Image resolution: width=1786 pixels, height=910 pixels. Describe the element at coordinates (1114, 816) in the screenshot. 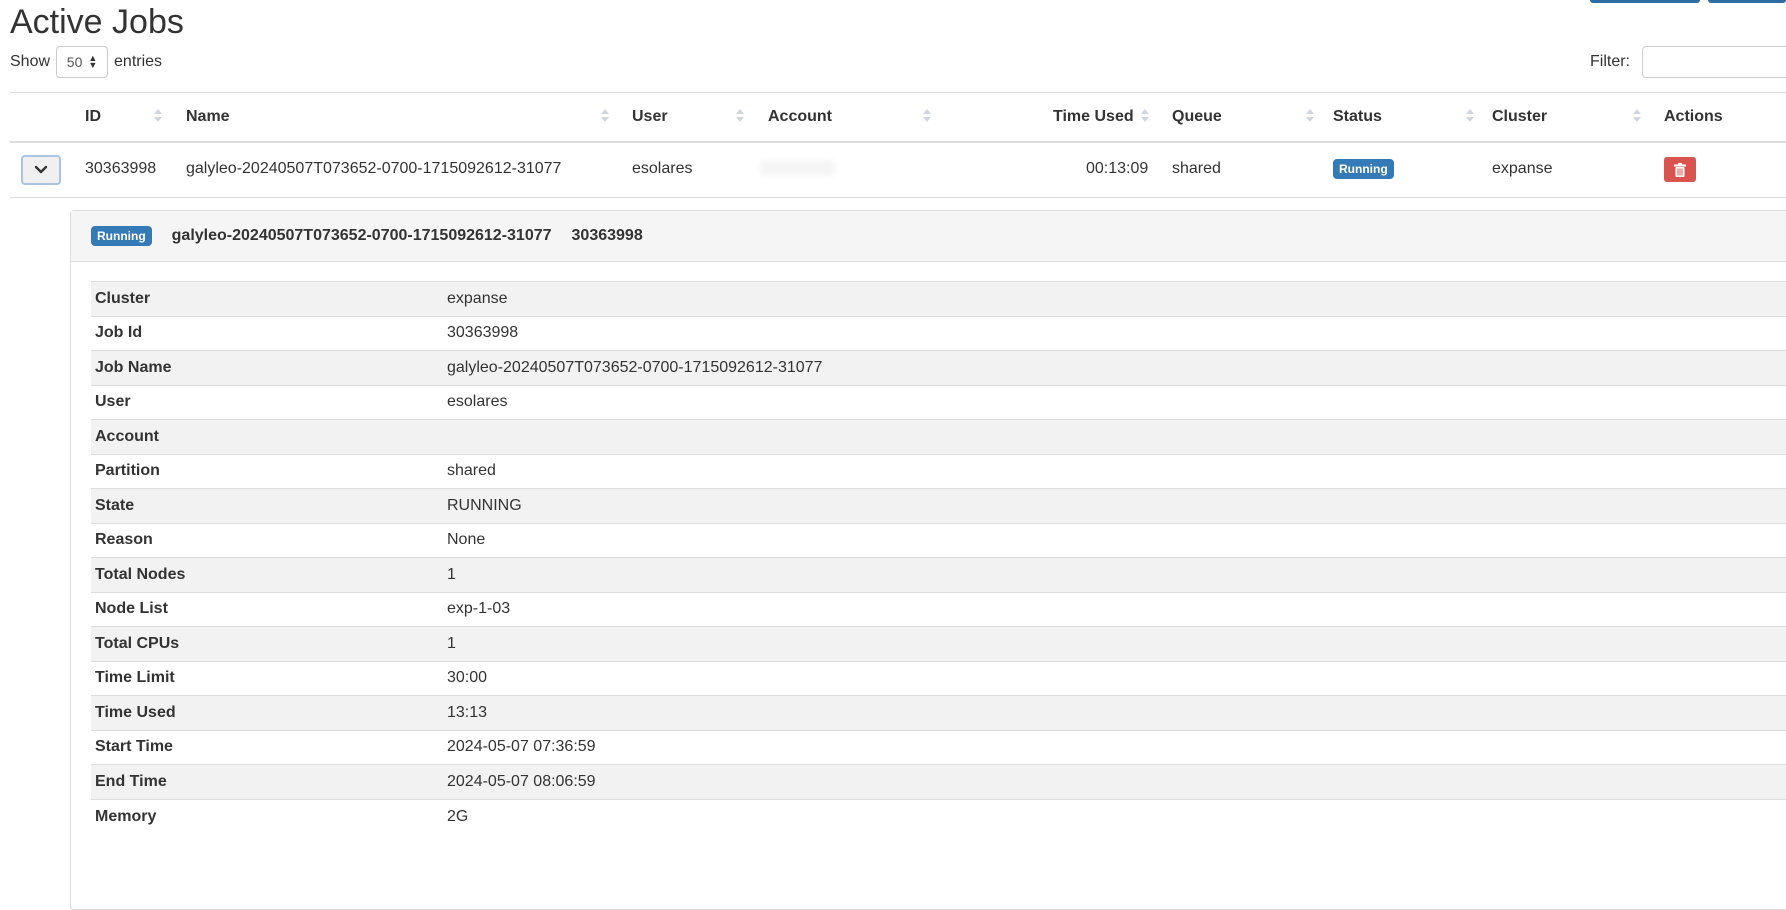

I see `detail-value: 2G` at that location.